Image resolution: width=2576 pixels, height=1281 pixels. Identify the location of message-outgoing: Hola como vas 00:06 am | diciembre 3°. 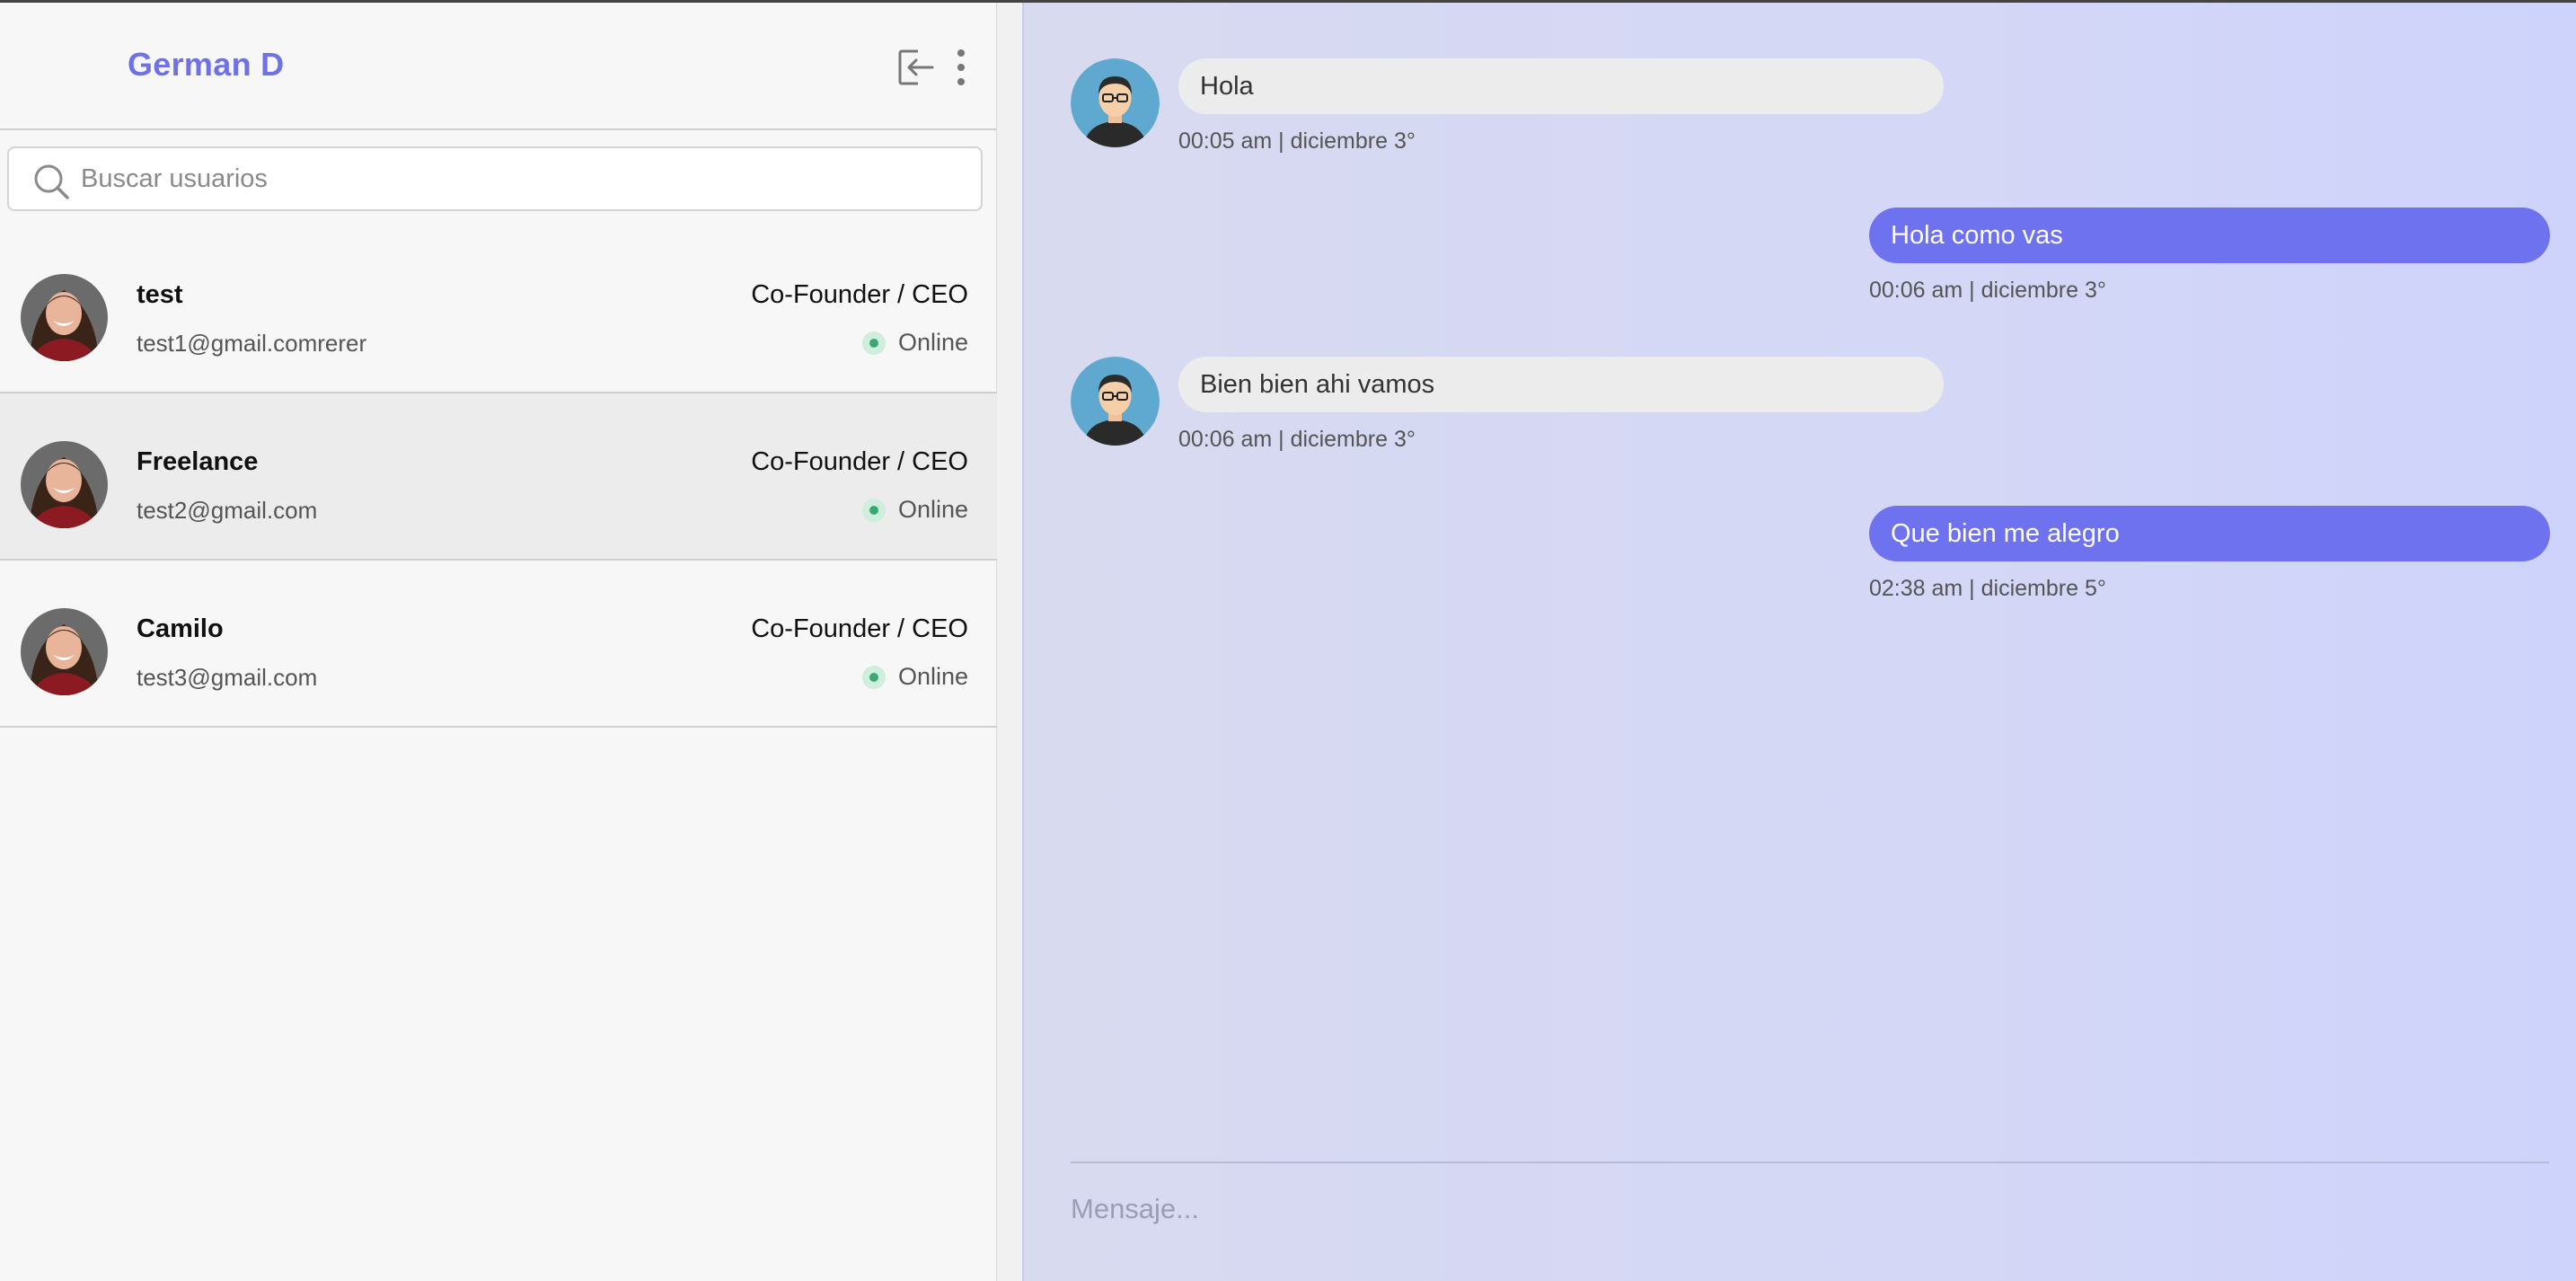
(2209, 256).